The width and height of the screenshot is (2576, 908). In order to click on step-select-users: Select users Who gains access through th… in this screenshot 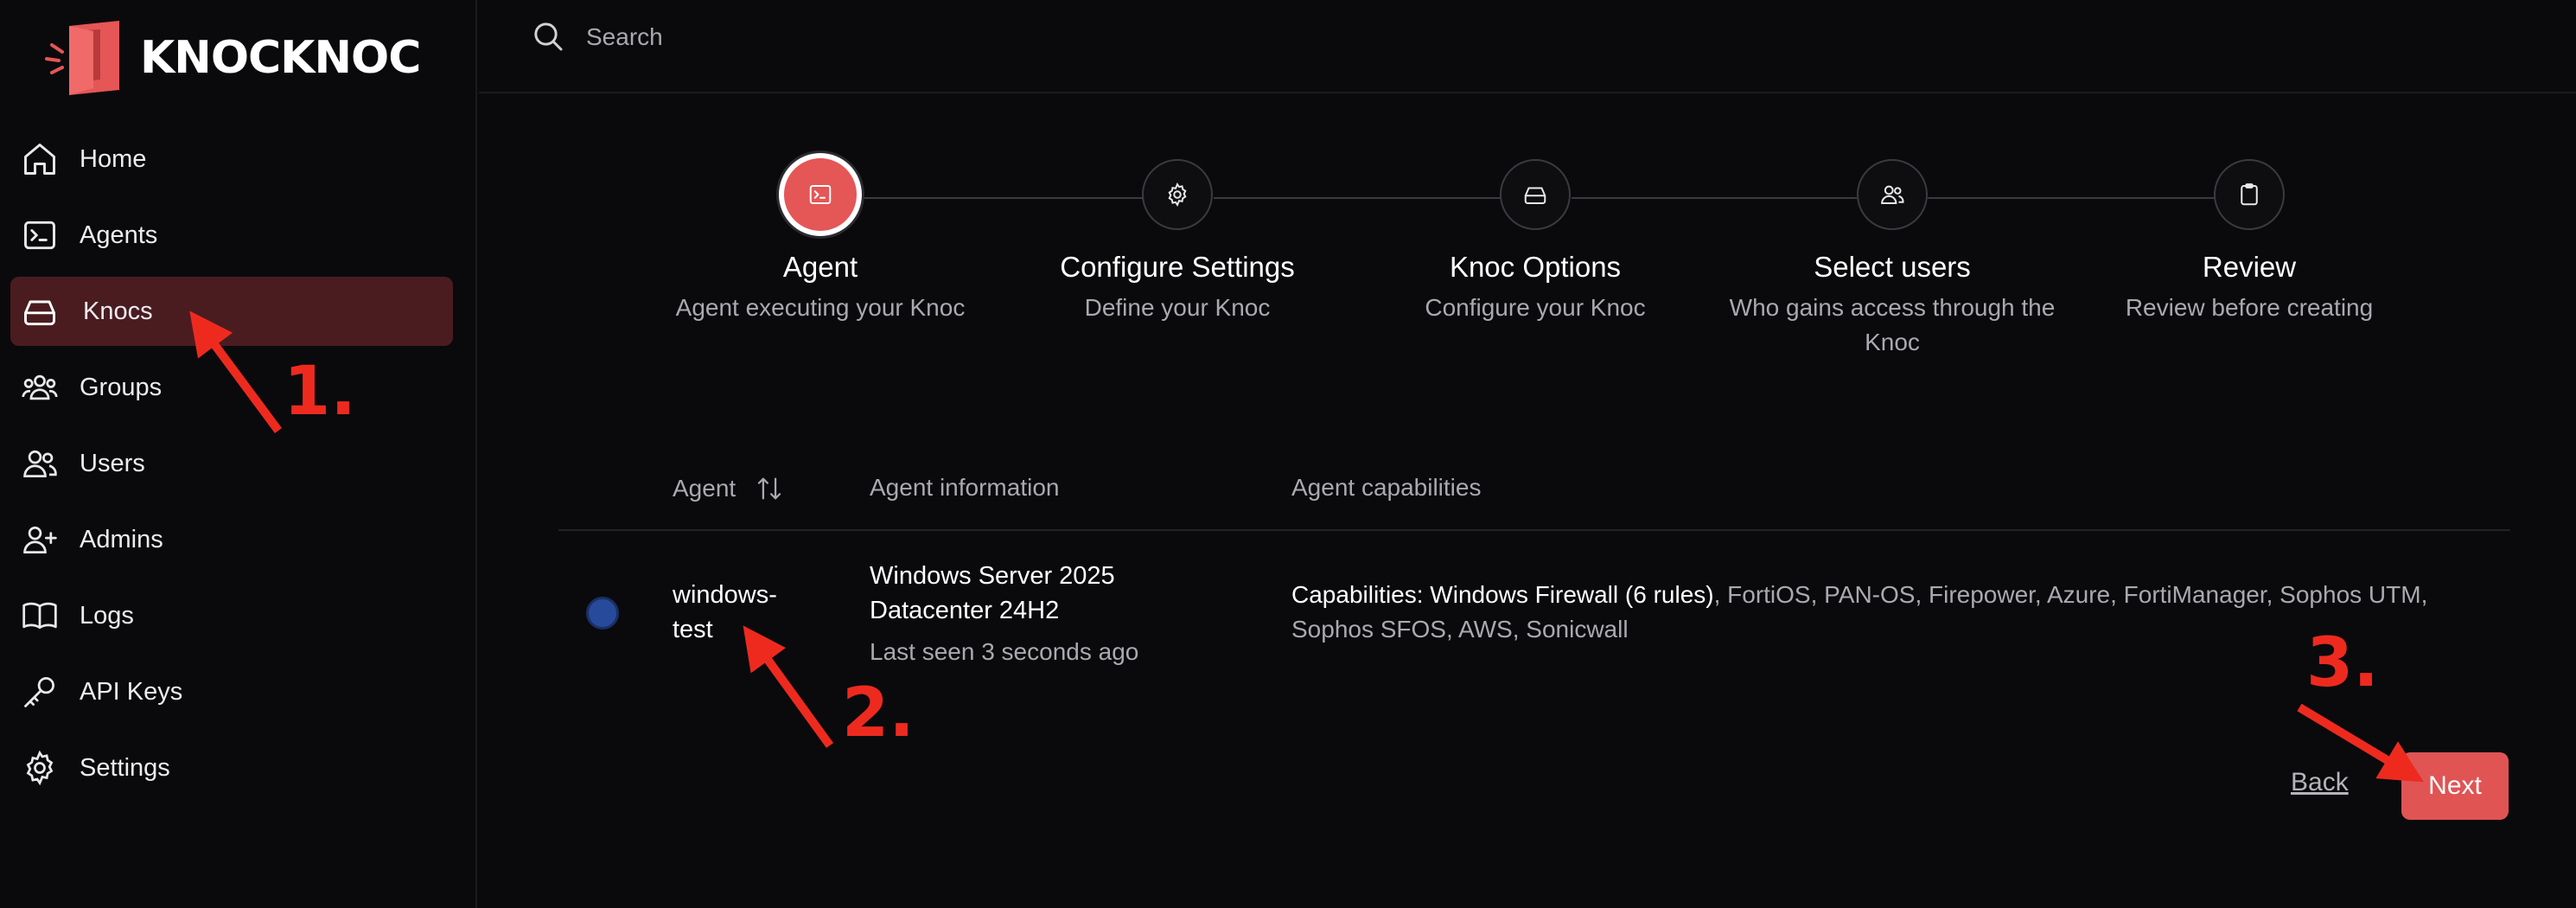, I will do `click(1892, 259)`.